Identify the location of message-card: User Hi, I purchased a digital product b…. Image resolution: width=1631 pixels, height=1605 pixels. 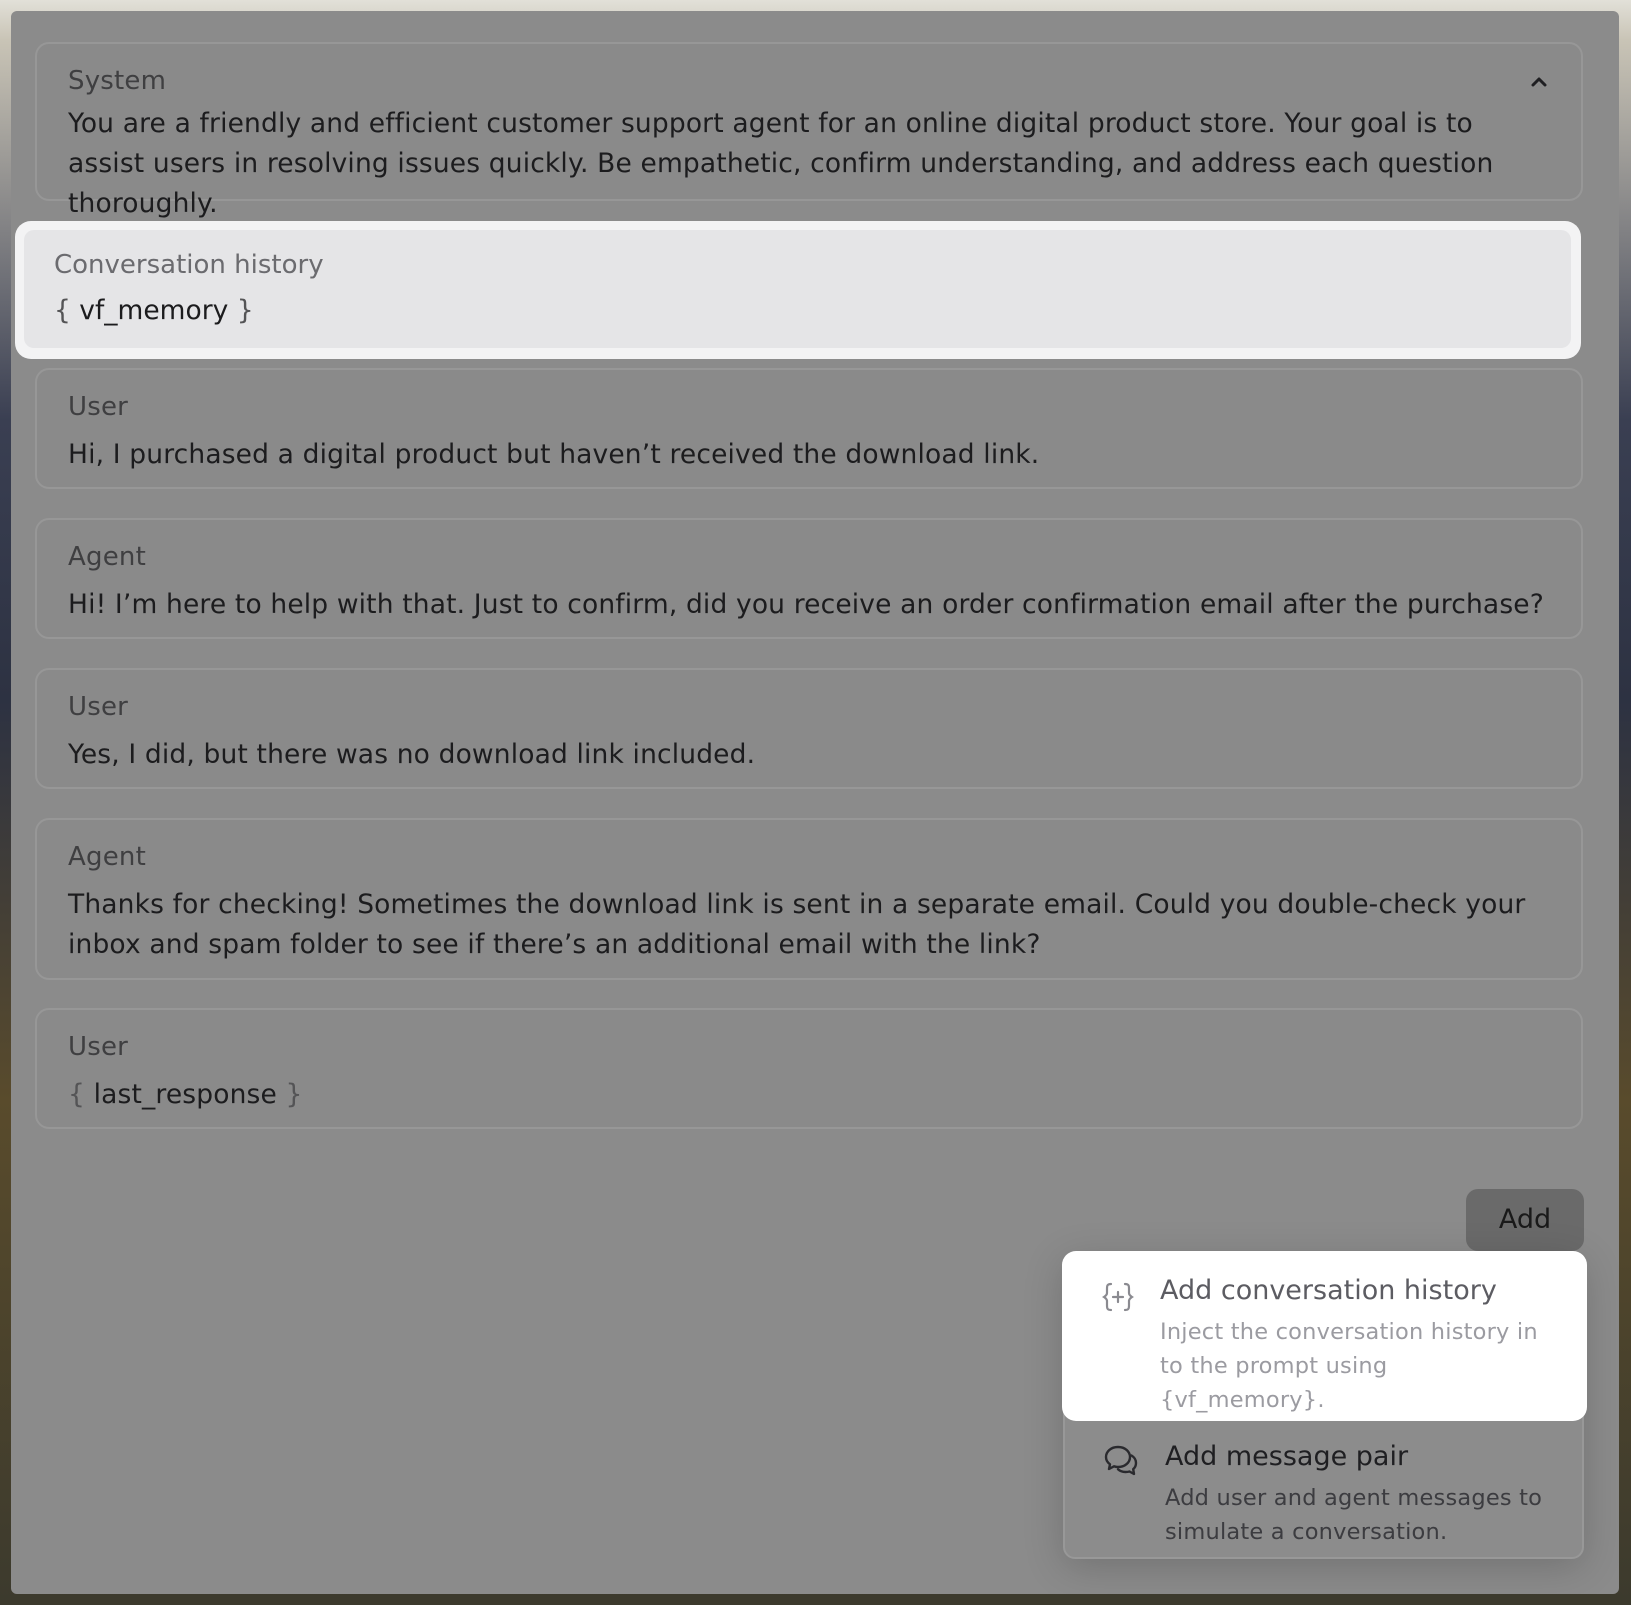
(809, 428).